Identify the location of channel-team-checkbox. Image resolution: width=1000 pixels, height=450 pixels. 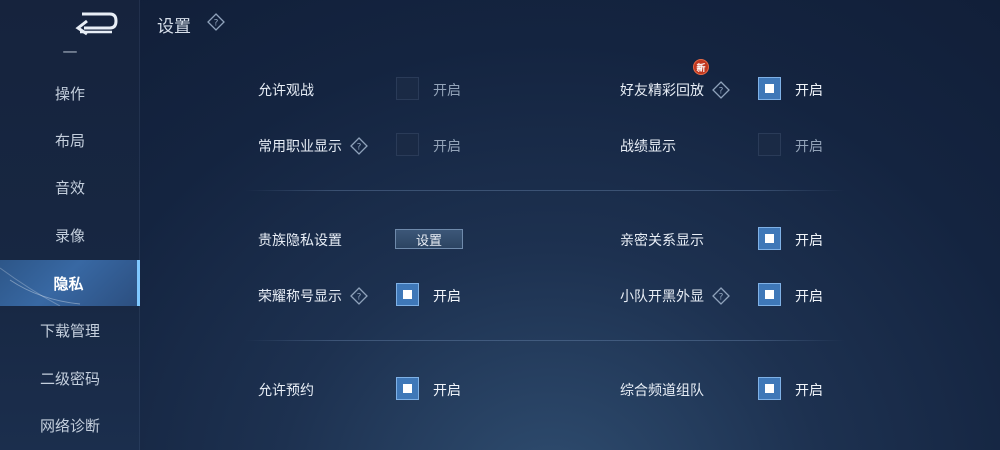
(769, 388).